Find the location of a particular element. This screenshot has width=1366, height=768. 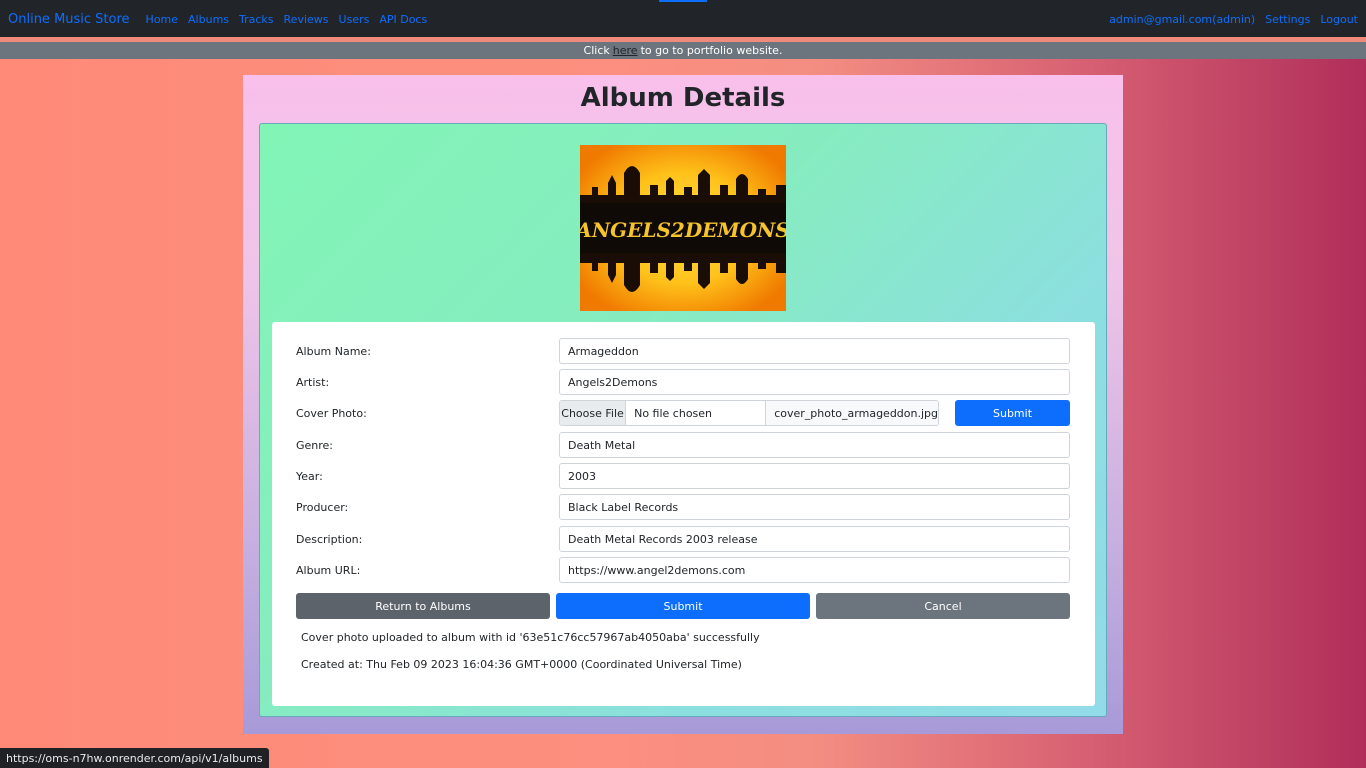

album-cover-image: ANGELS2DEMONS is located at coordinates (683, 228).